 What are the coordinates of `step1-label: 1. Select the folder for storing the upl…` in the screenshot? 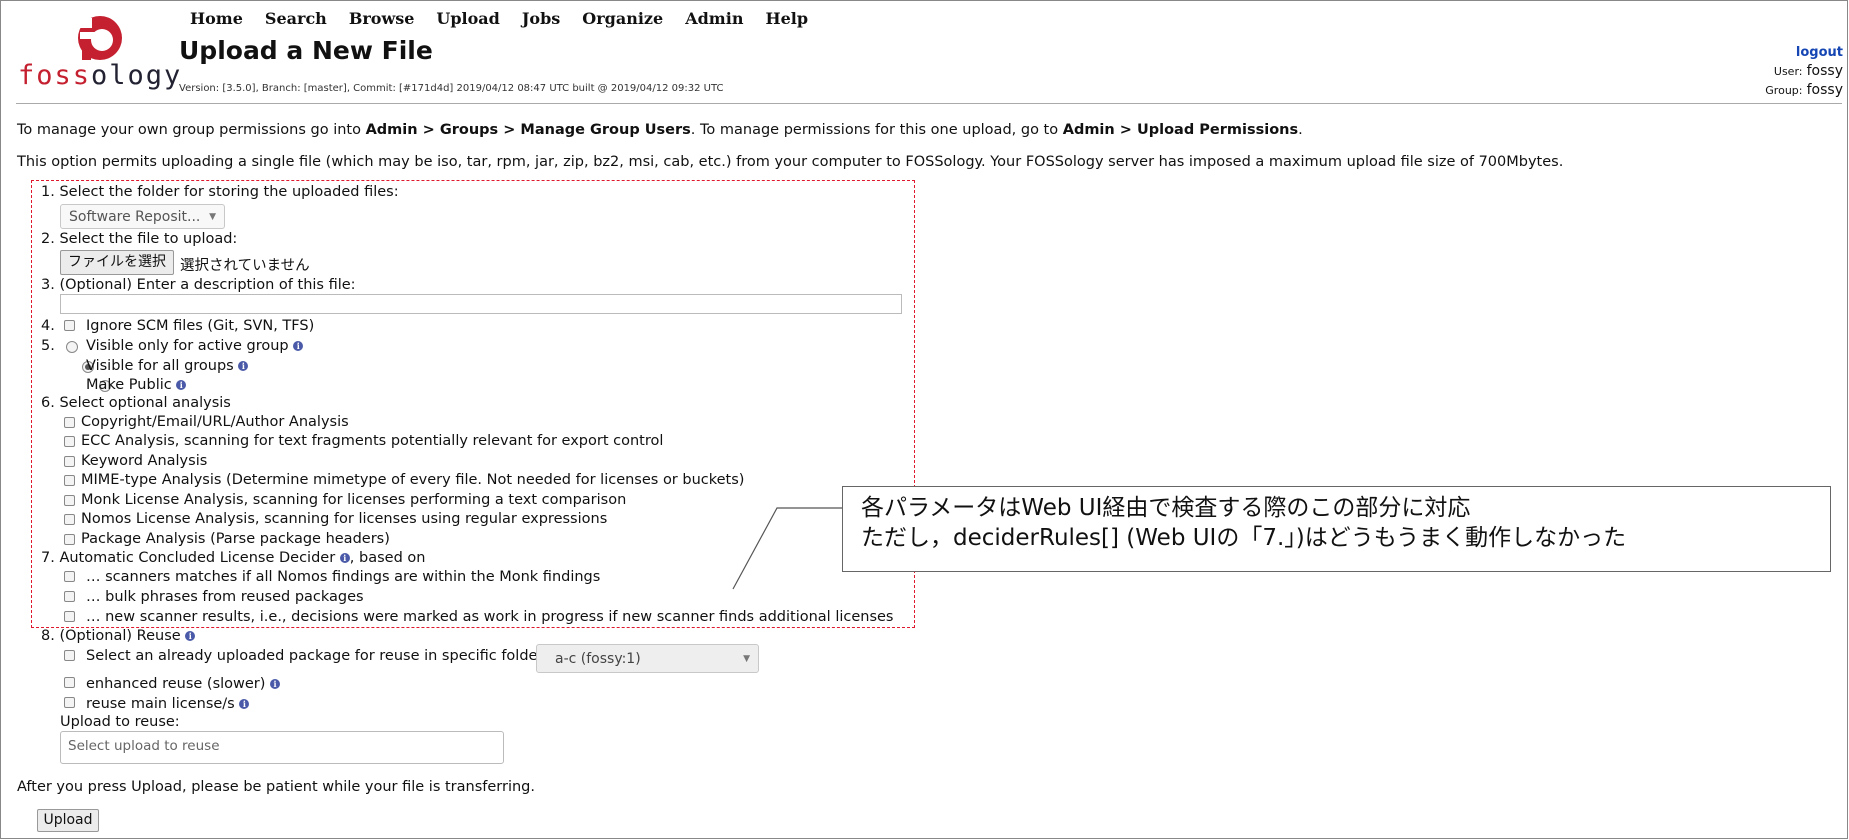 It's located at (220, 192).